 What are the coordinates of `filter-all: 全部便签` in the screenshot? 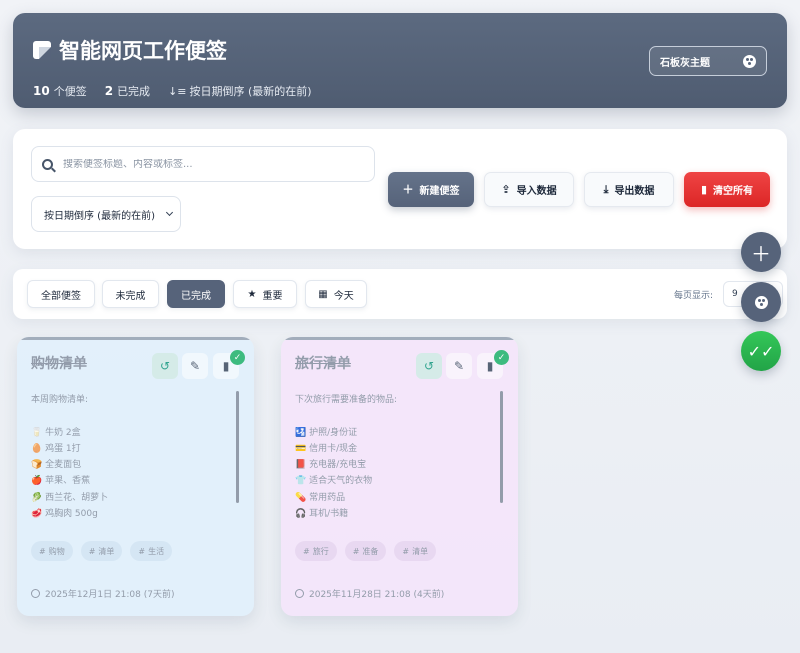 It's located at (61, 294).